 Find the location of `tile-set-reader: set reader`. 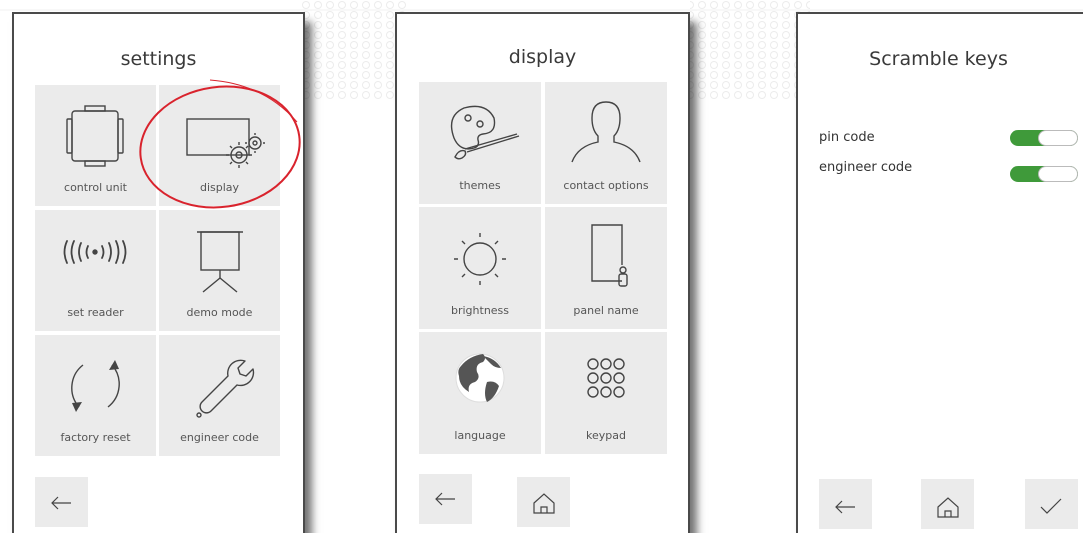

tile-set-reader: set reader is located at coordinates (95, 270).